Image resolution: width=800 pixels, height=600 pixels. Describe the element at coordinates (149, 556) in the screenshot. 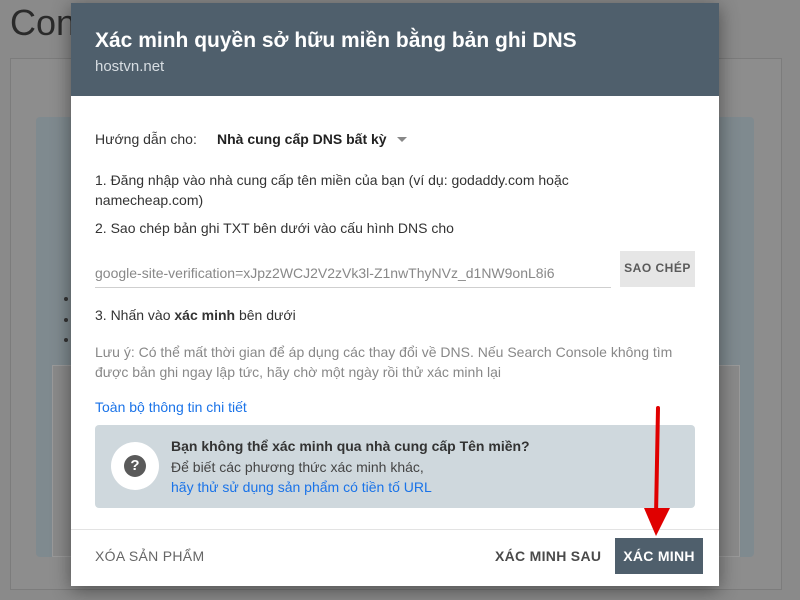

I see `remove-property-button: XÓA SẢN PHẨM` at that location.